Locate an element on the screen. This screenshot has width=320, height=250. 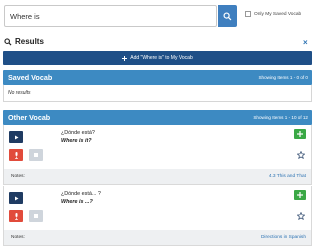
add-to-vocab-button: Add "Where is" to My Vocab is located at coordinates (157, 58).